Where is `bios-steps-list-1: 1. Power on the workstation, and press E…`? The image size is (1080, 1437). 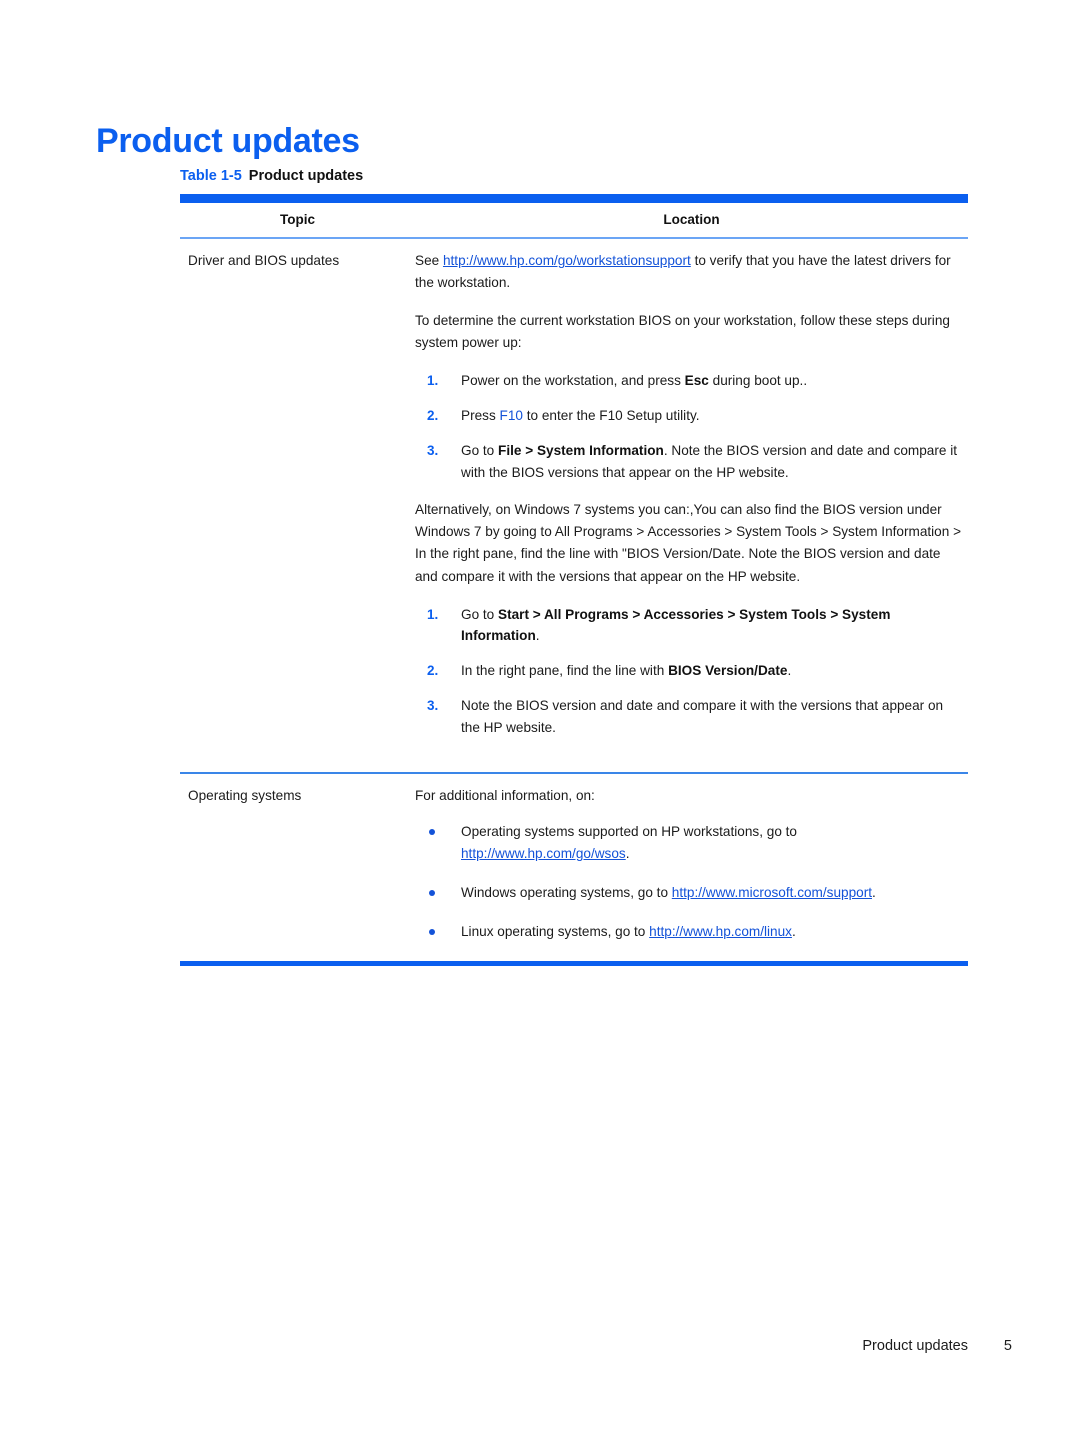 bios-steps-list-1: 1. Power on the workstation, and press E… is located at coordinates (688, 426).